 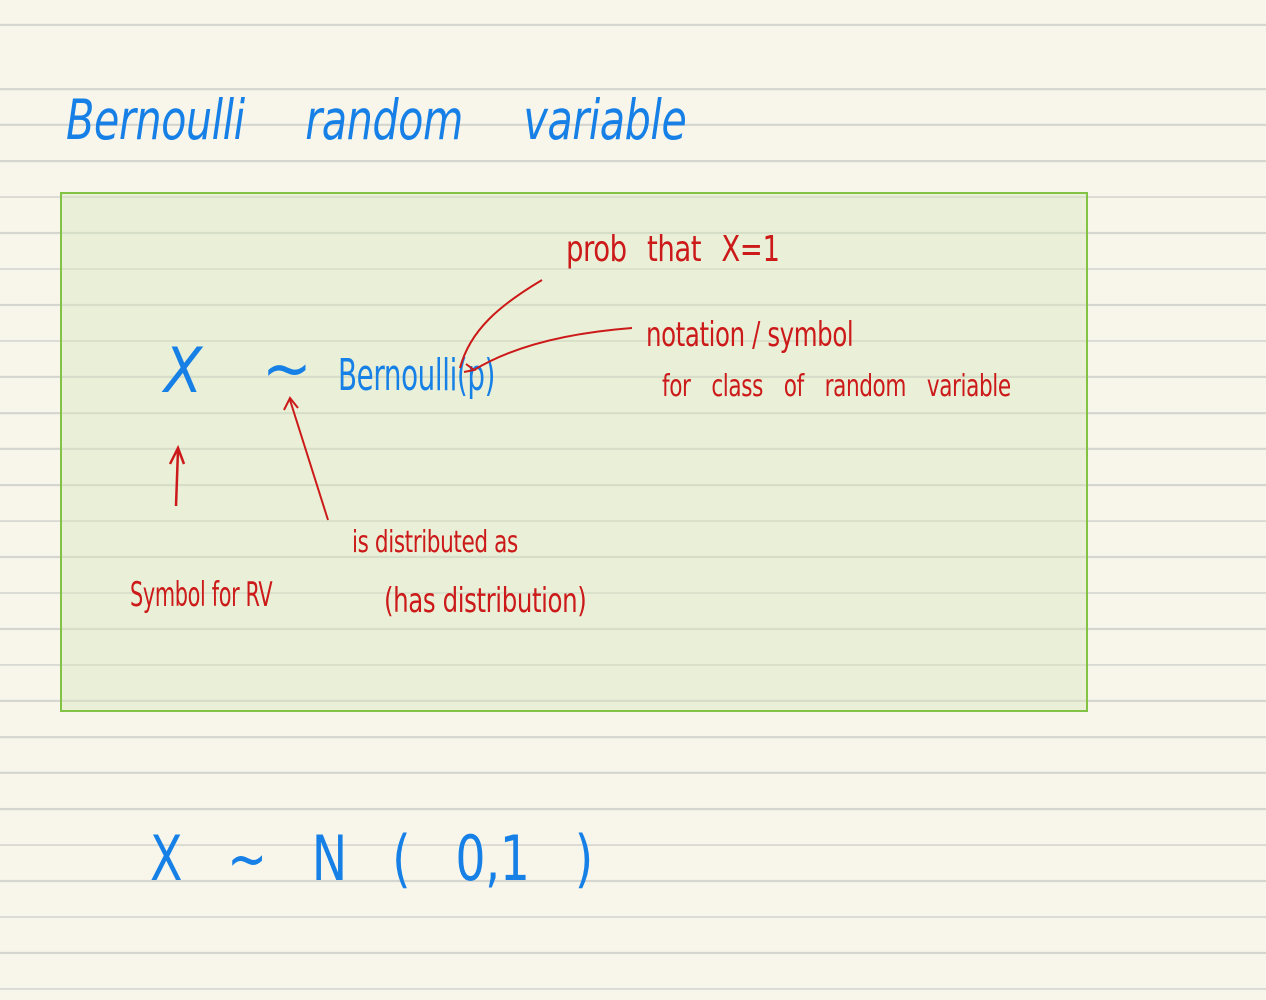 I want to click on bernoulli-notation: Bernoulli(p), so click(x=417, y=375).